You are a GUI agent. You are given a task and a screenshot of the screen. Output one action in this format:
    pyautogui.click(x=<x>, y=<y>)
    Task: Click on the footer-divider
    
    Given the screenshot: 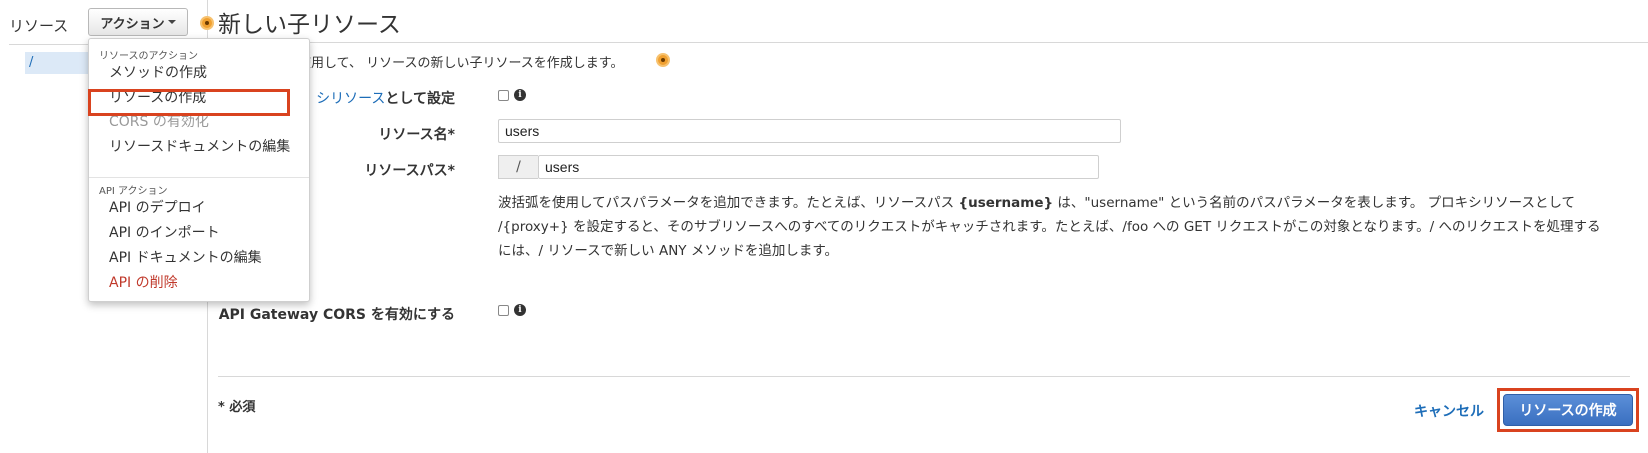 What is the action you would take?
    pyautogui.click(x=924, y=376)
    